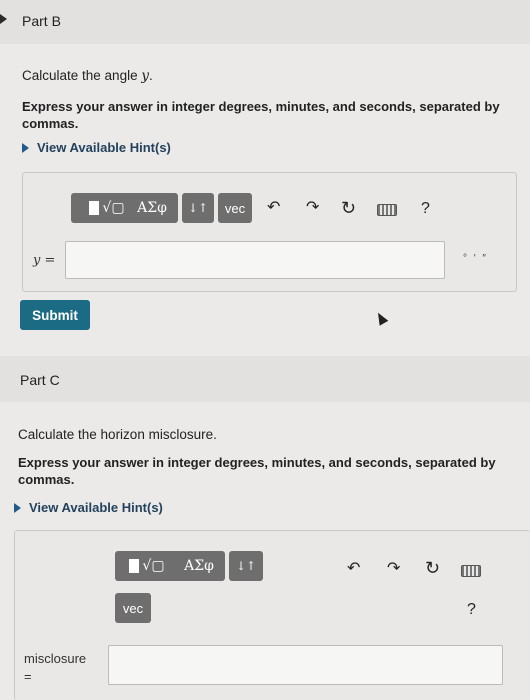  What do you see at coordinates (305, 665) in the screenshot?
I see `misclosure-answer-input` at bounding box center [305, 665].